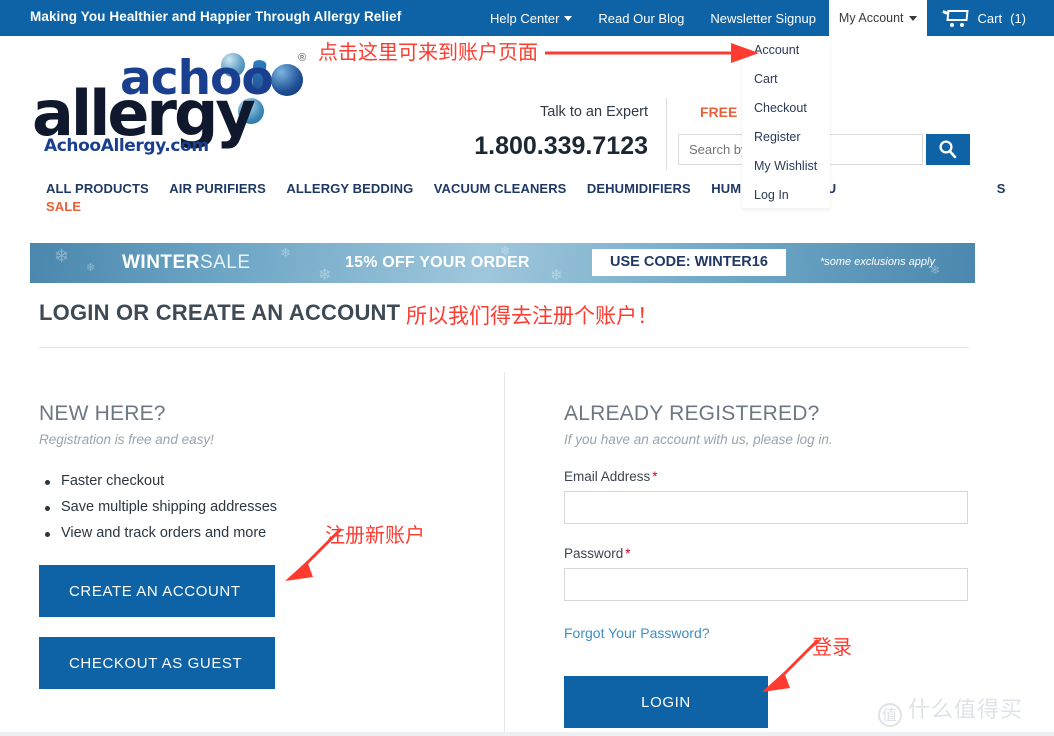 The height and width of the screenshot is (736, 1054). I want to click on password-label-text: Password, so click(594, 553).